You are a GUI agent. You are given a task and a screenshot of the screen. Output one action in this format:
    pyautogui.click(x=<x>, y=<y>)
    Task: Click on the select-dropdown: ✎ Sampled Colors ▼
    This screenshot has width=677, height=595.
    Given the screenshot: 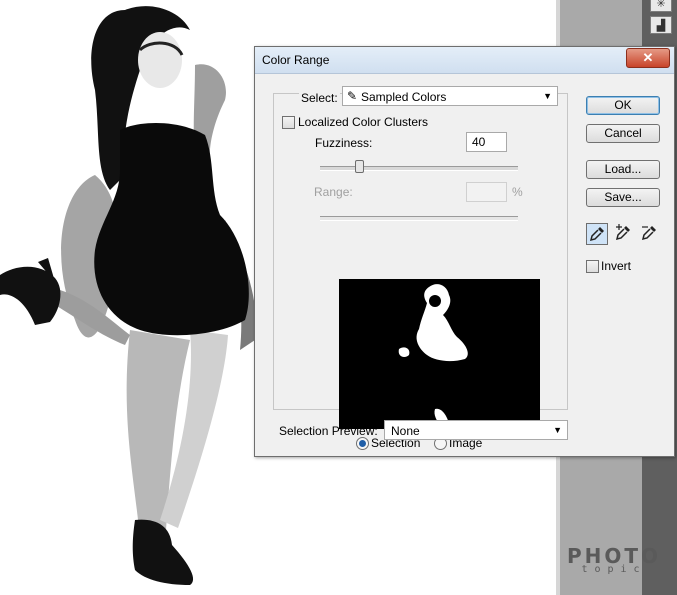 What is the action you would take?
    pyautogui.click(x=450, y=96)
    